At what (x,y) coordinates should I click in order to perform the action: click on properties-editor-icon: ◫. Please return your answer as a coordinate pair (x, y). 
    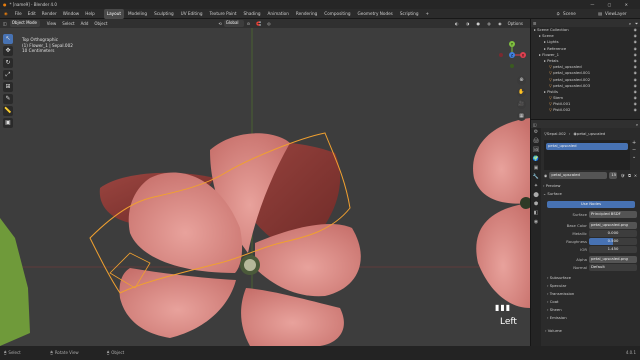
    Looking at the image, I should click on (535, 124).